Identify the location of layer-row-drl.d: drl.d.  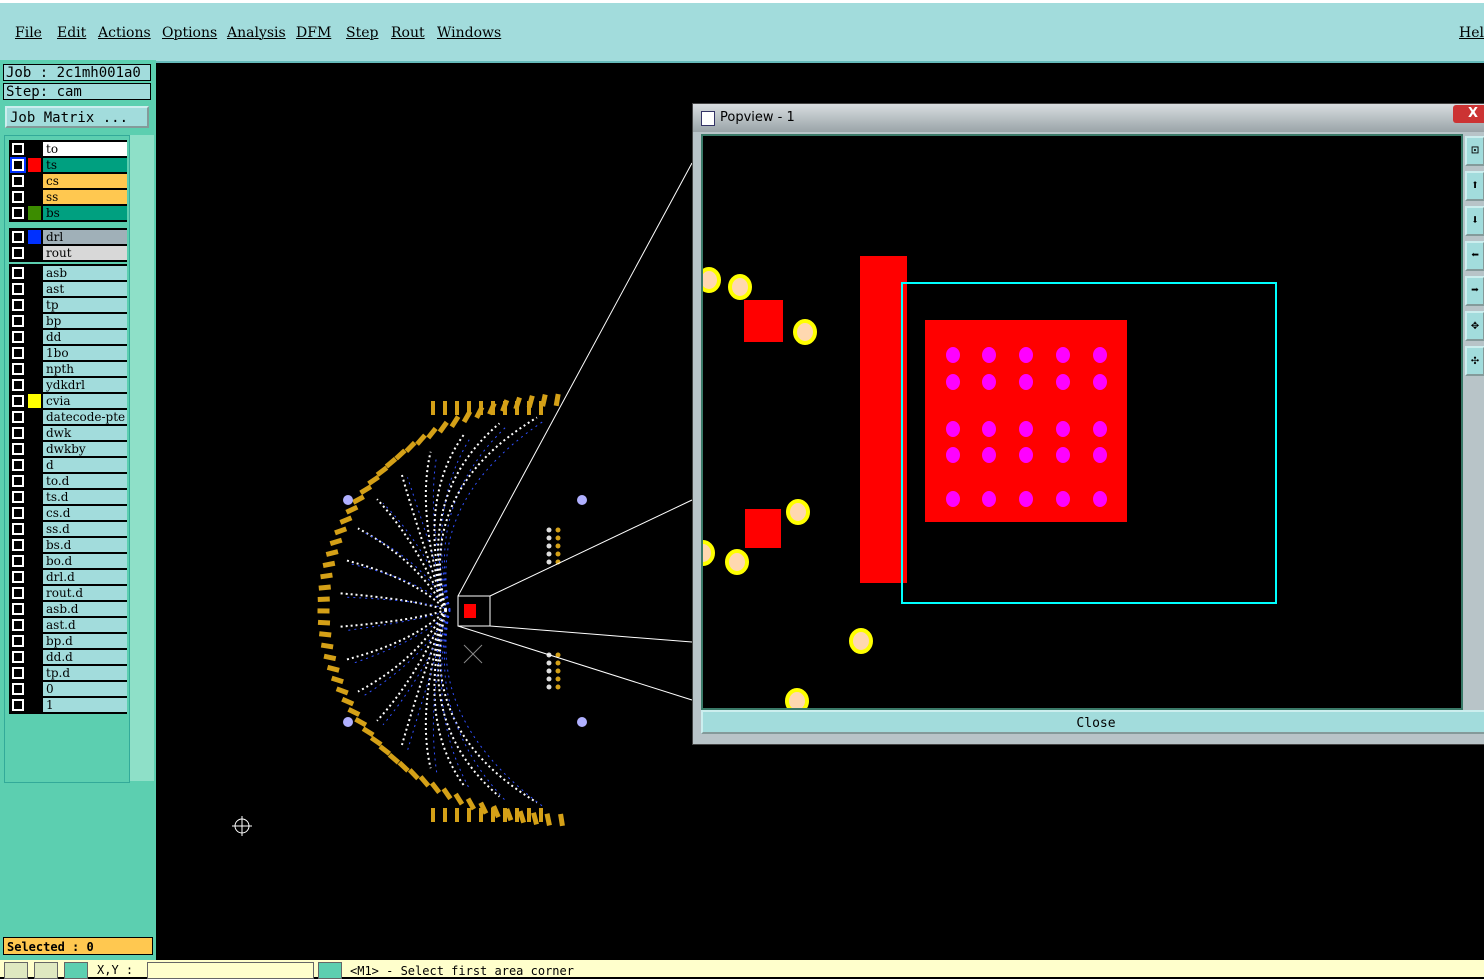
(68, 577).